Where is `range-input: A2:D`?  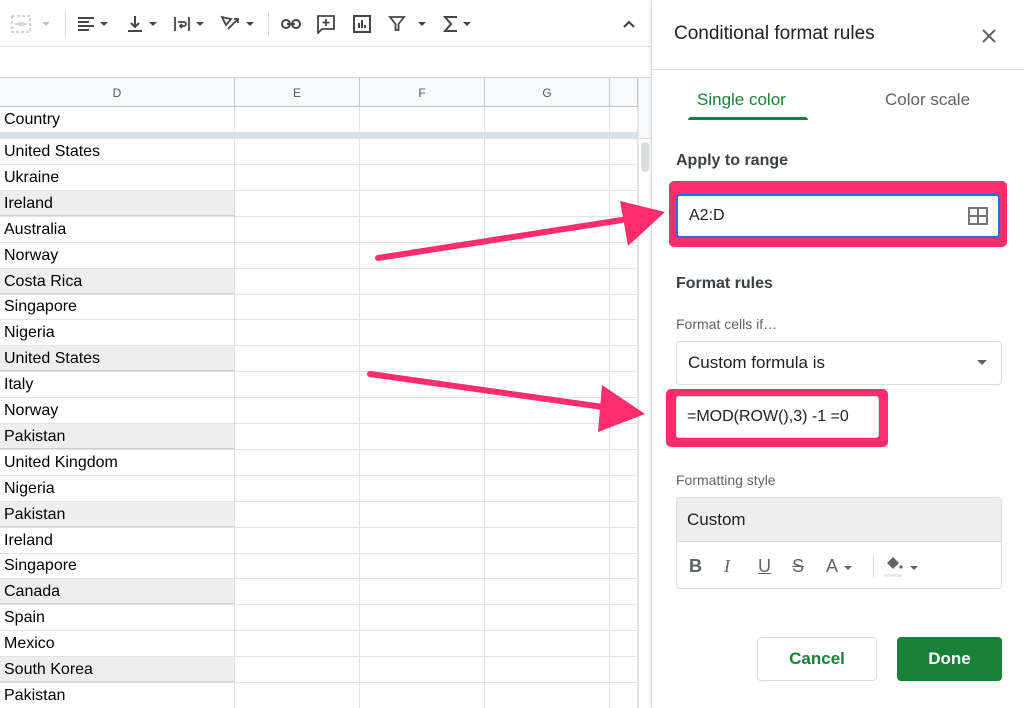
range-input: A2:D is located at coordinates (838, 216).